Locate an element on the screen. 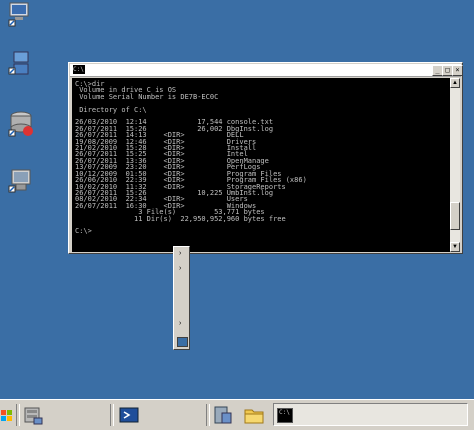  server-manager-icon is located at coordinates (21, 123).